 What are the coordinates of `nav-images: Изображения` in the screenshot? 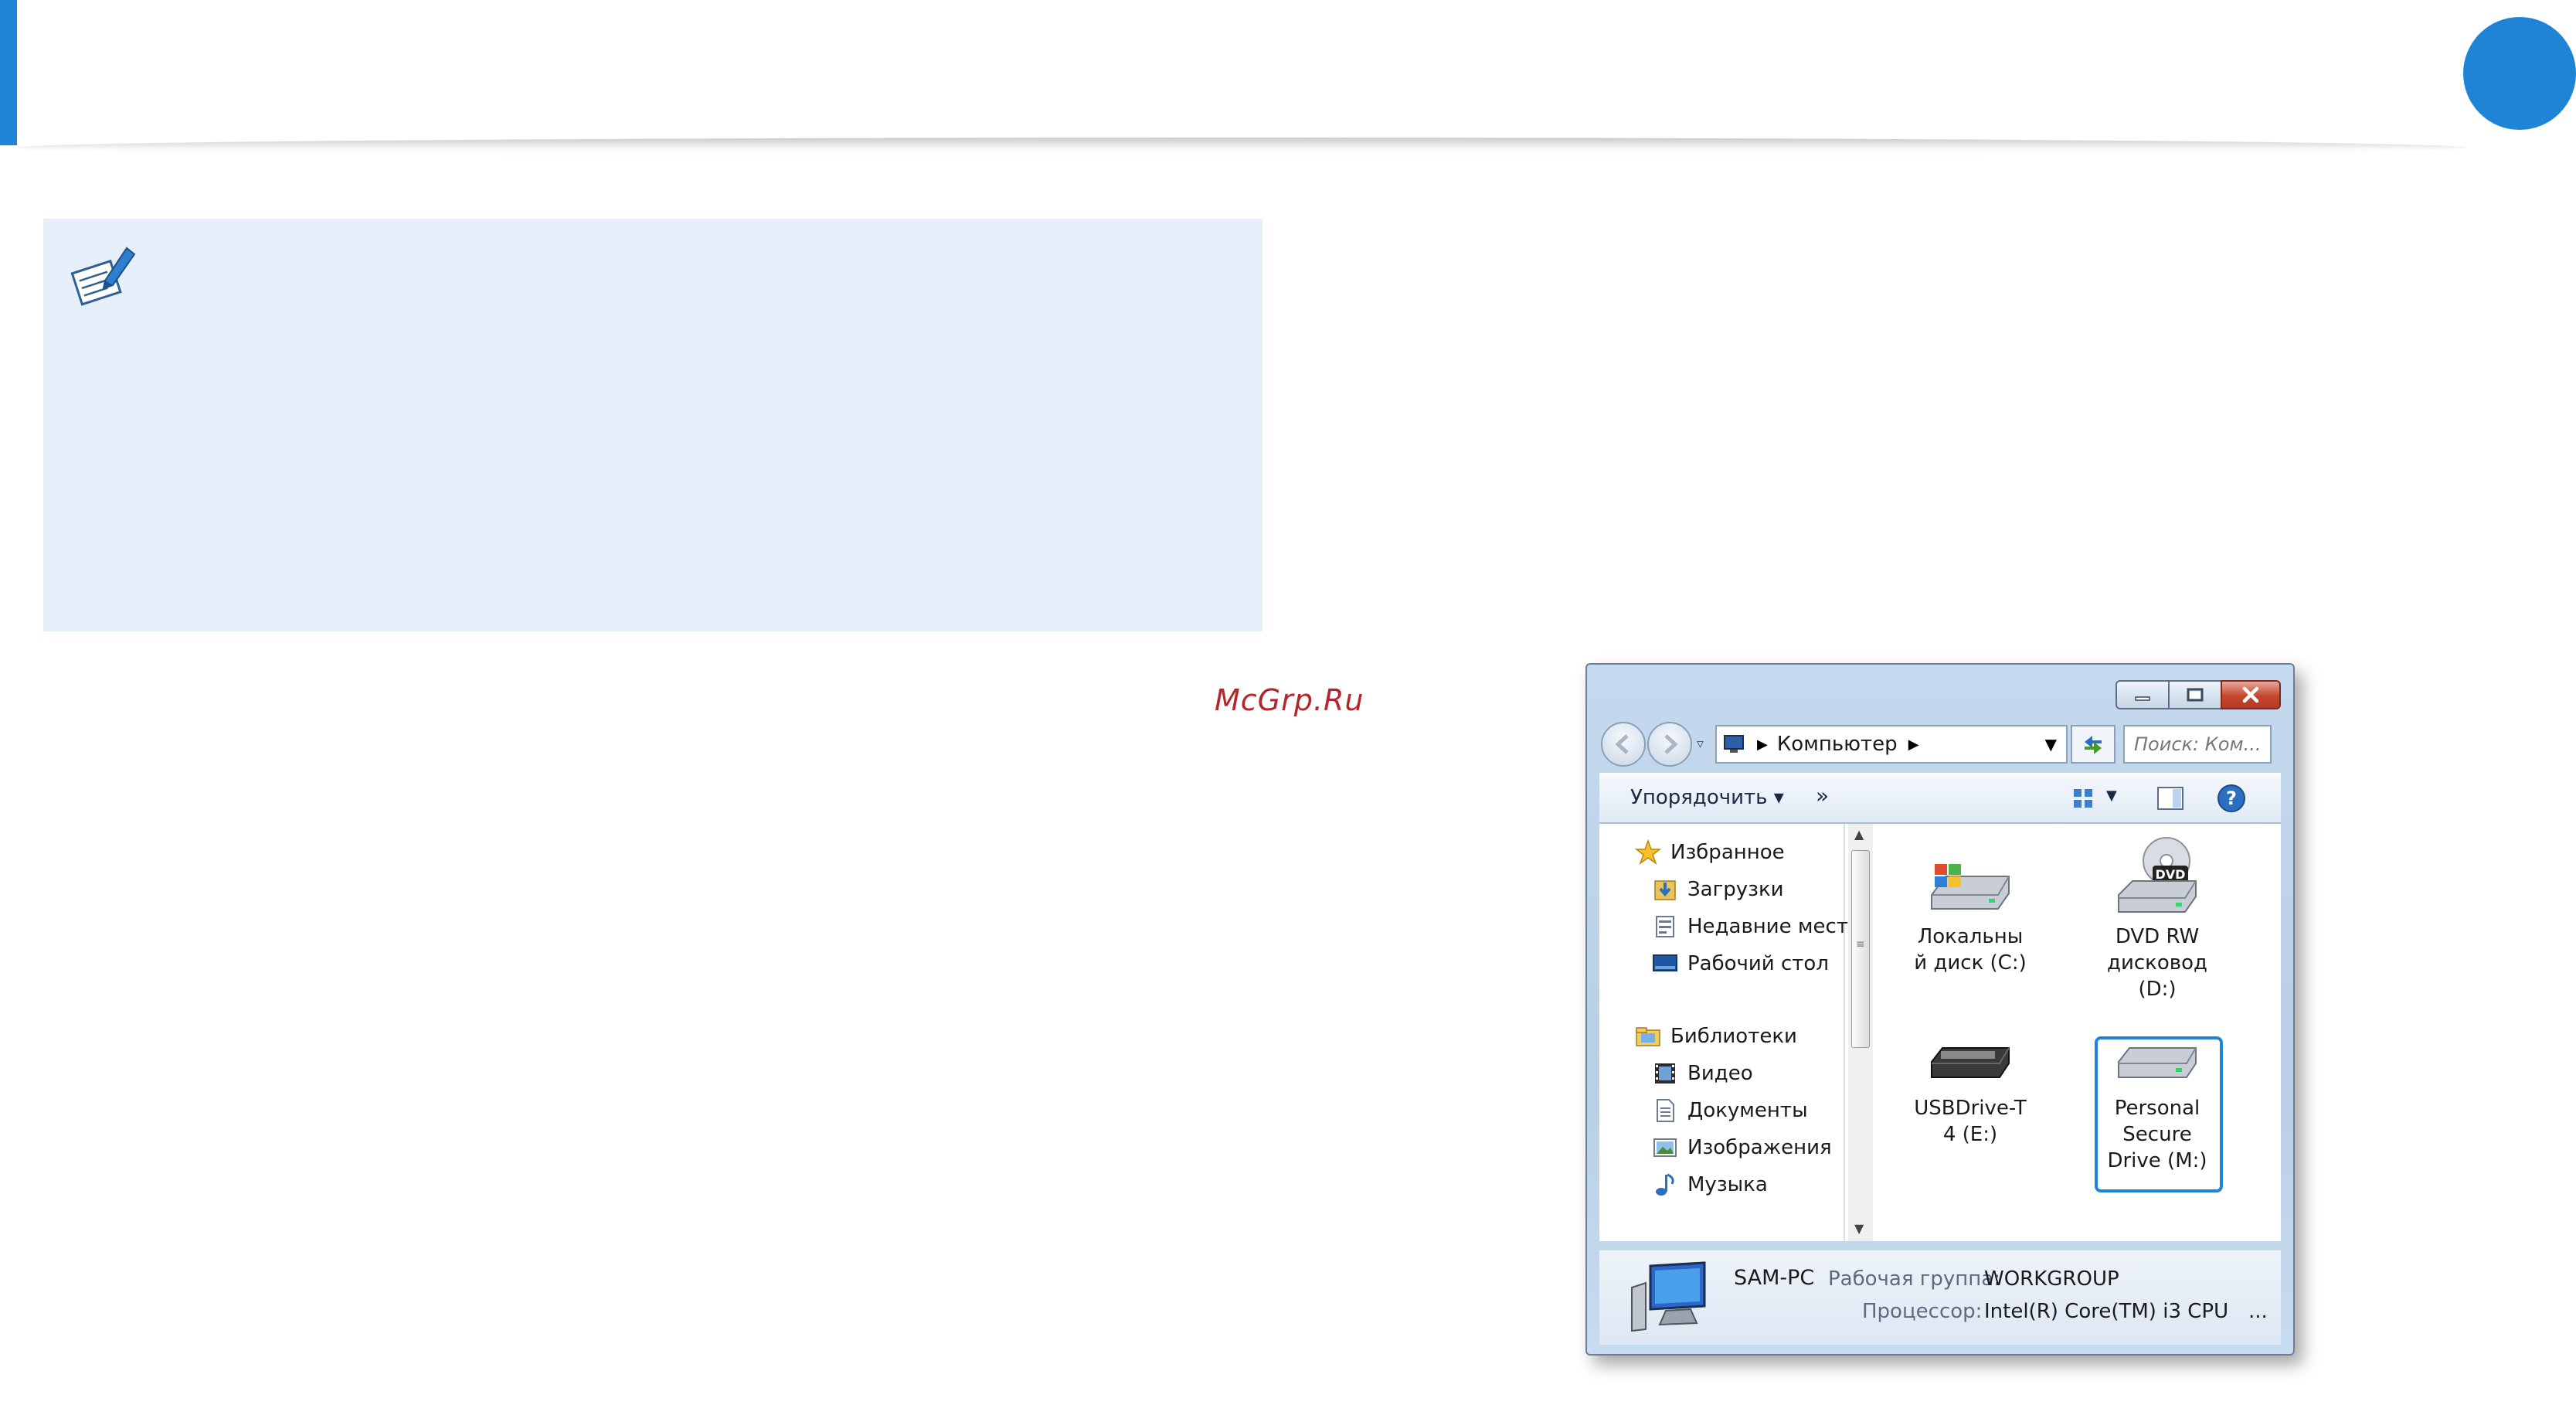 It's located at (1742, 1148).